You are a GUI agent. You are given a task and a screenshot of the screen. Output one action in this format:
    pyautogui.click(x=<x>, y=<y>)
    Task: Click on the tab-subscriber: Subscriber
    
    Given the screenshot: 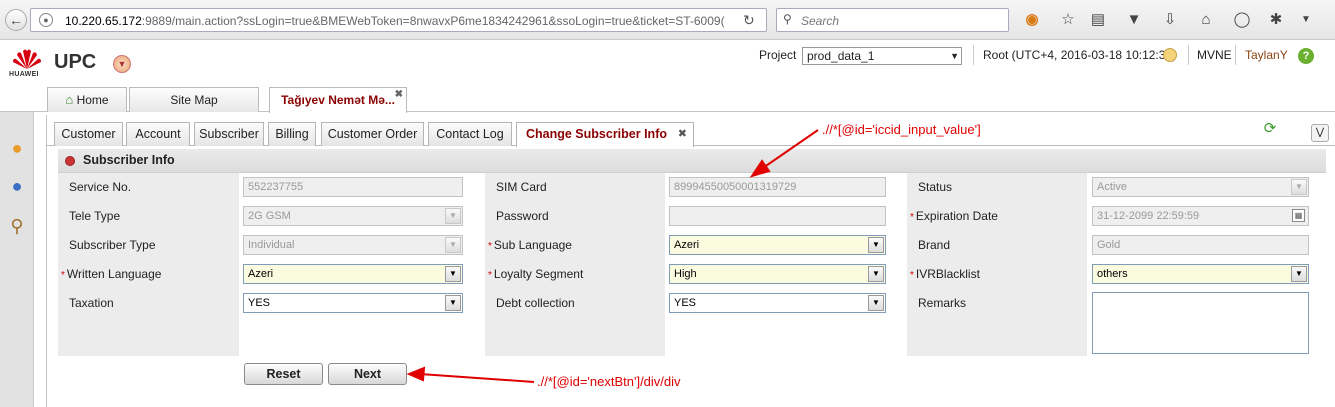 What is the action you would take?
    pyautogui.click(x=229, y=134)
    